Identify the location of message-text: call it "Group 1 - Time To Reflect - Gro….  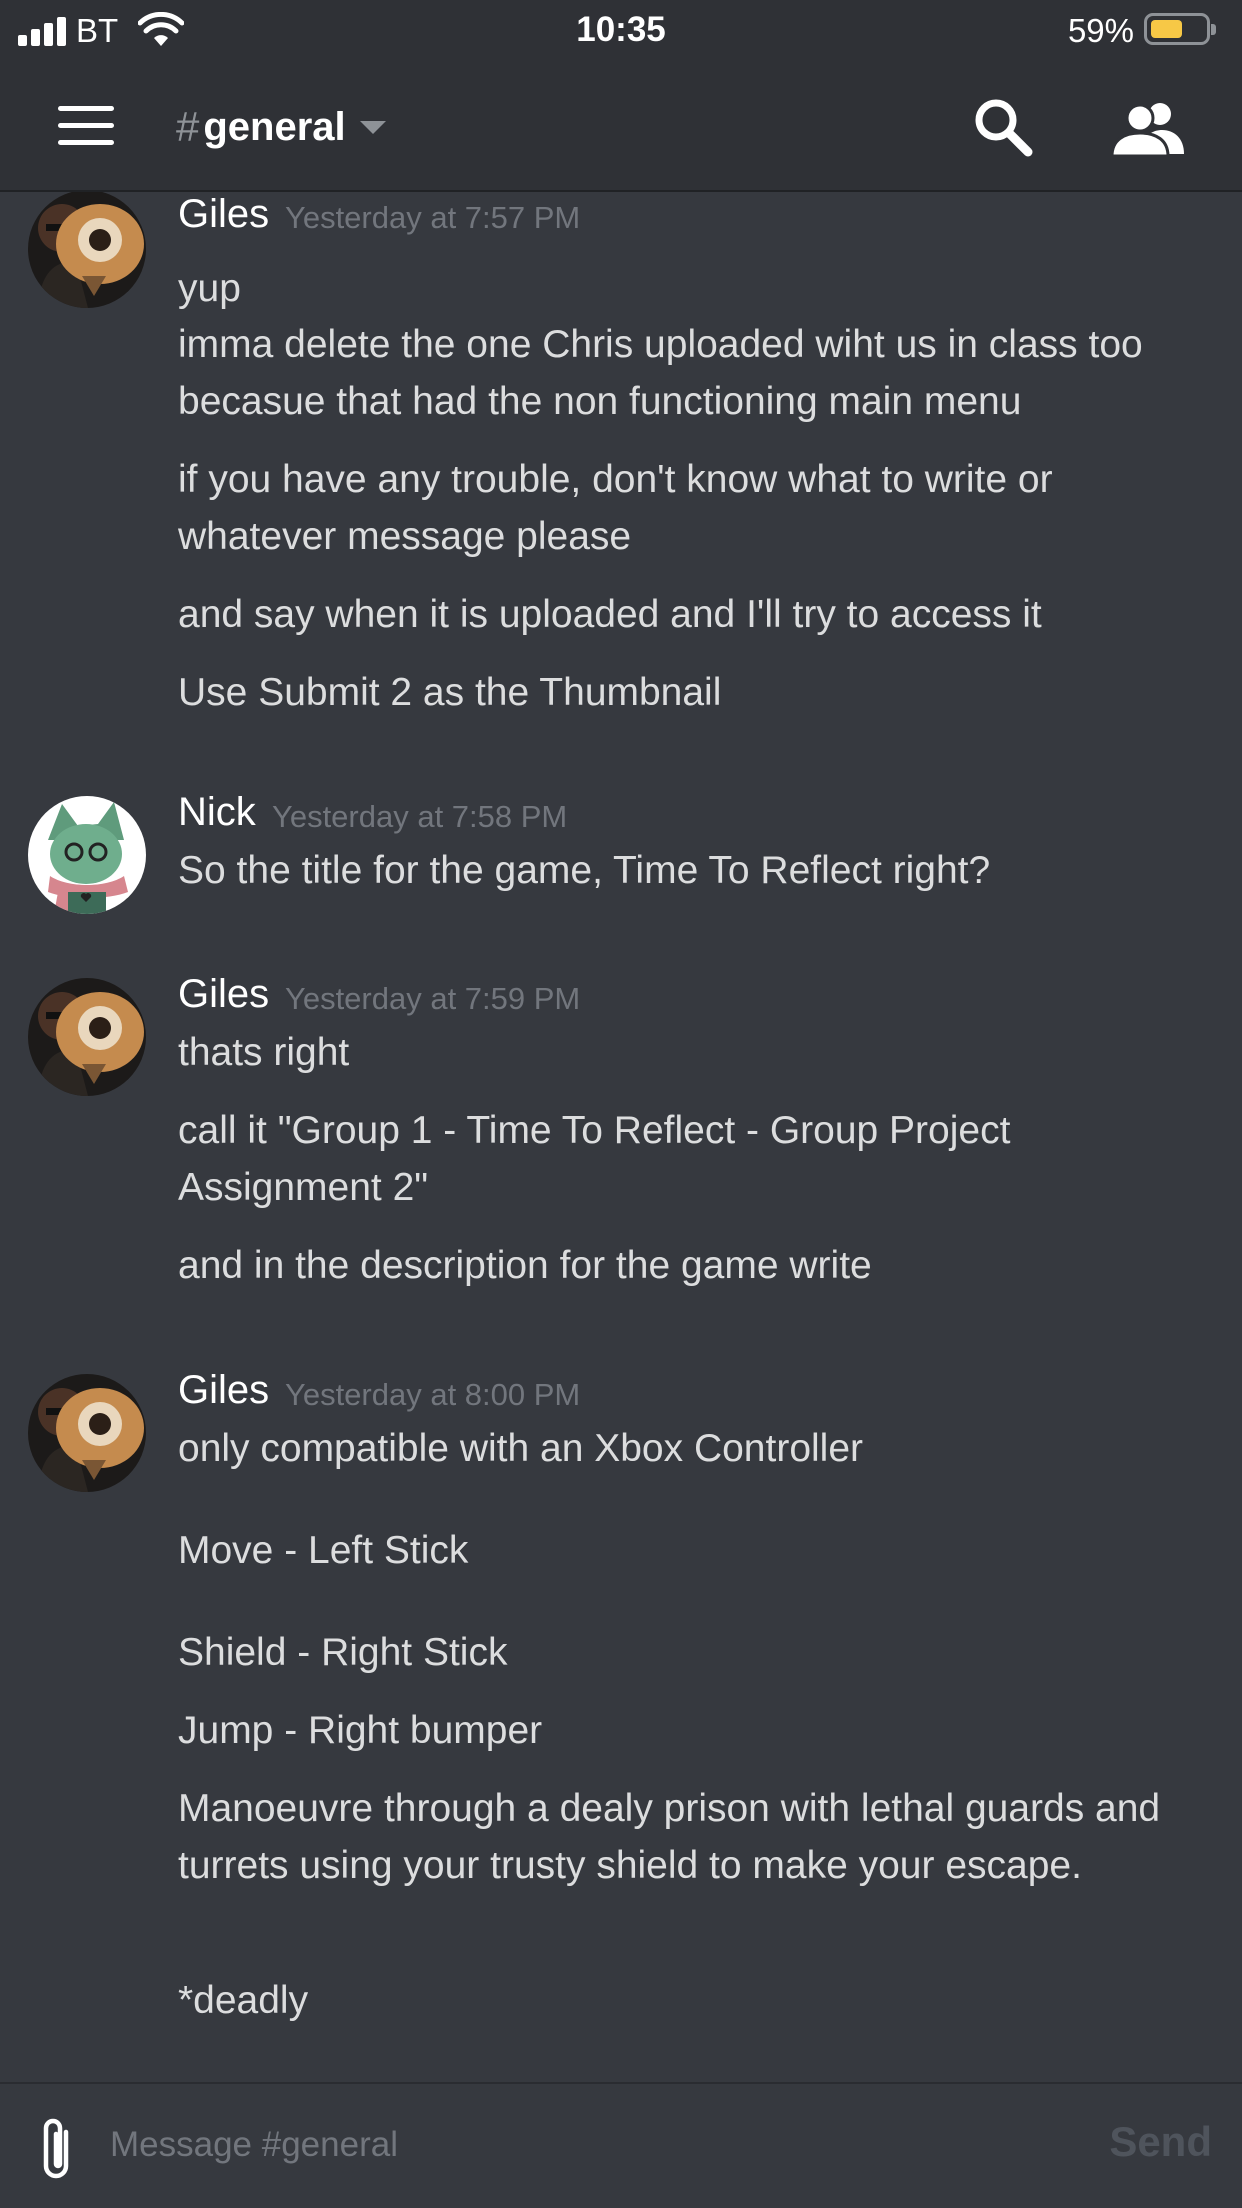
(594, 1159).